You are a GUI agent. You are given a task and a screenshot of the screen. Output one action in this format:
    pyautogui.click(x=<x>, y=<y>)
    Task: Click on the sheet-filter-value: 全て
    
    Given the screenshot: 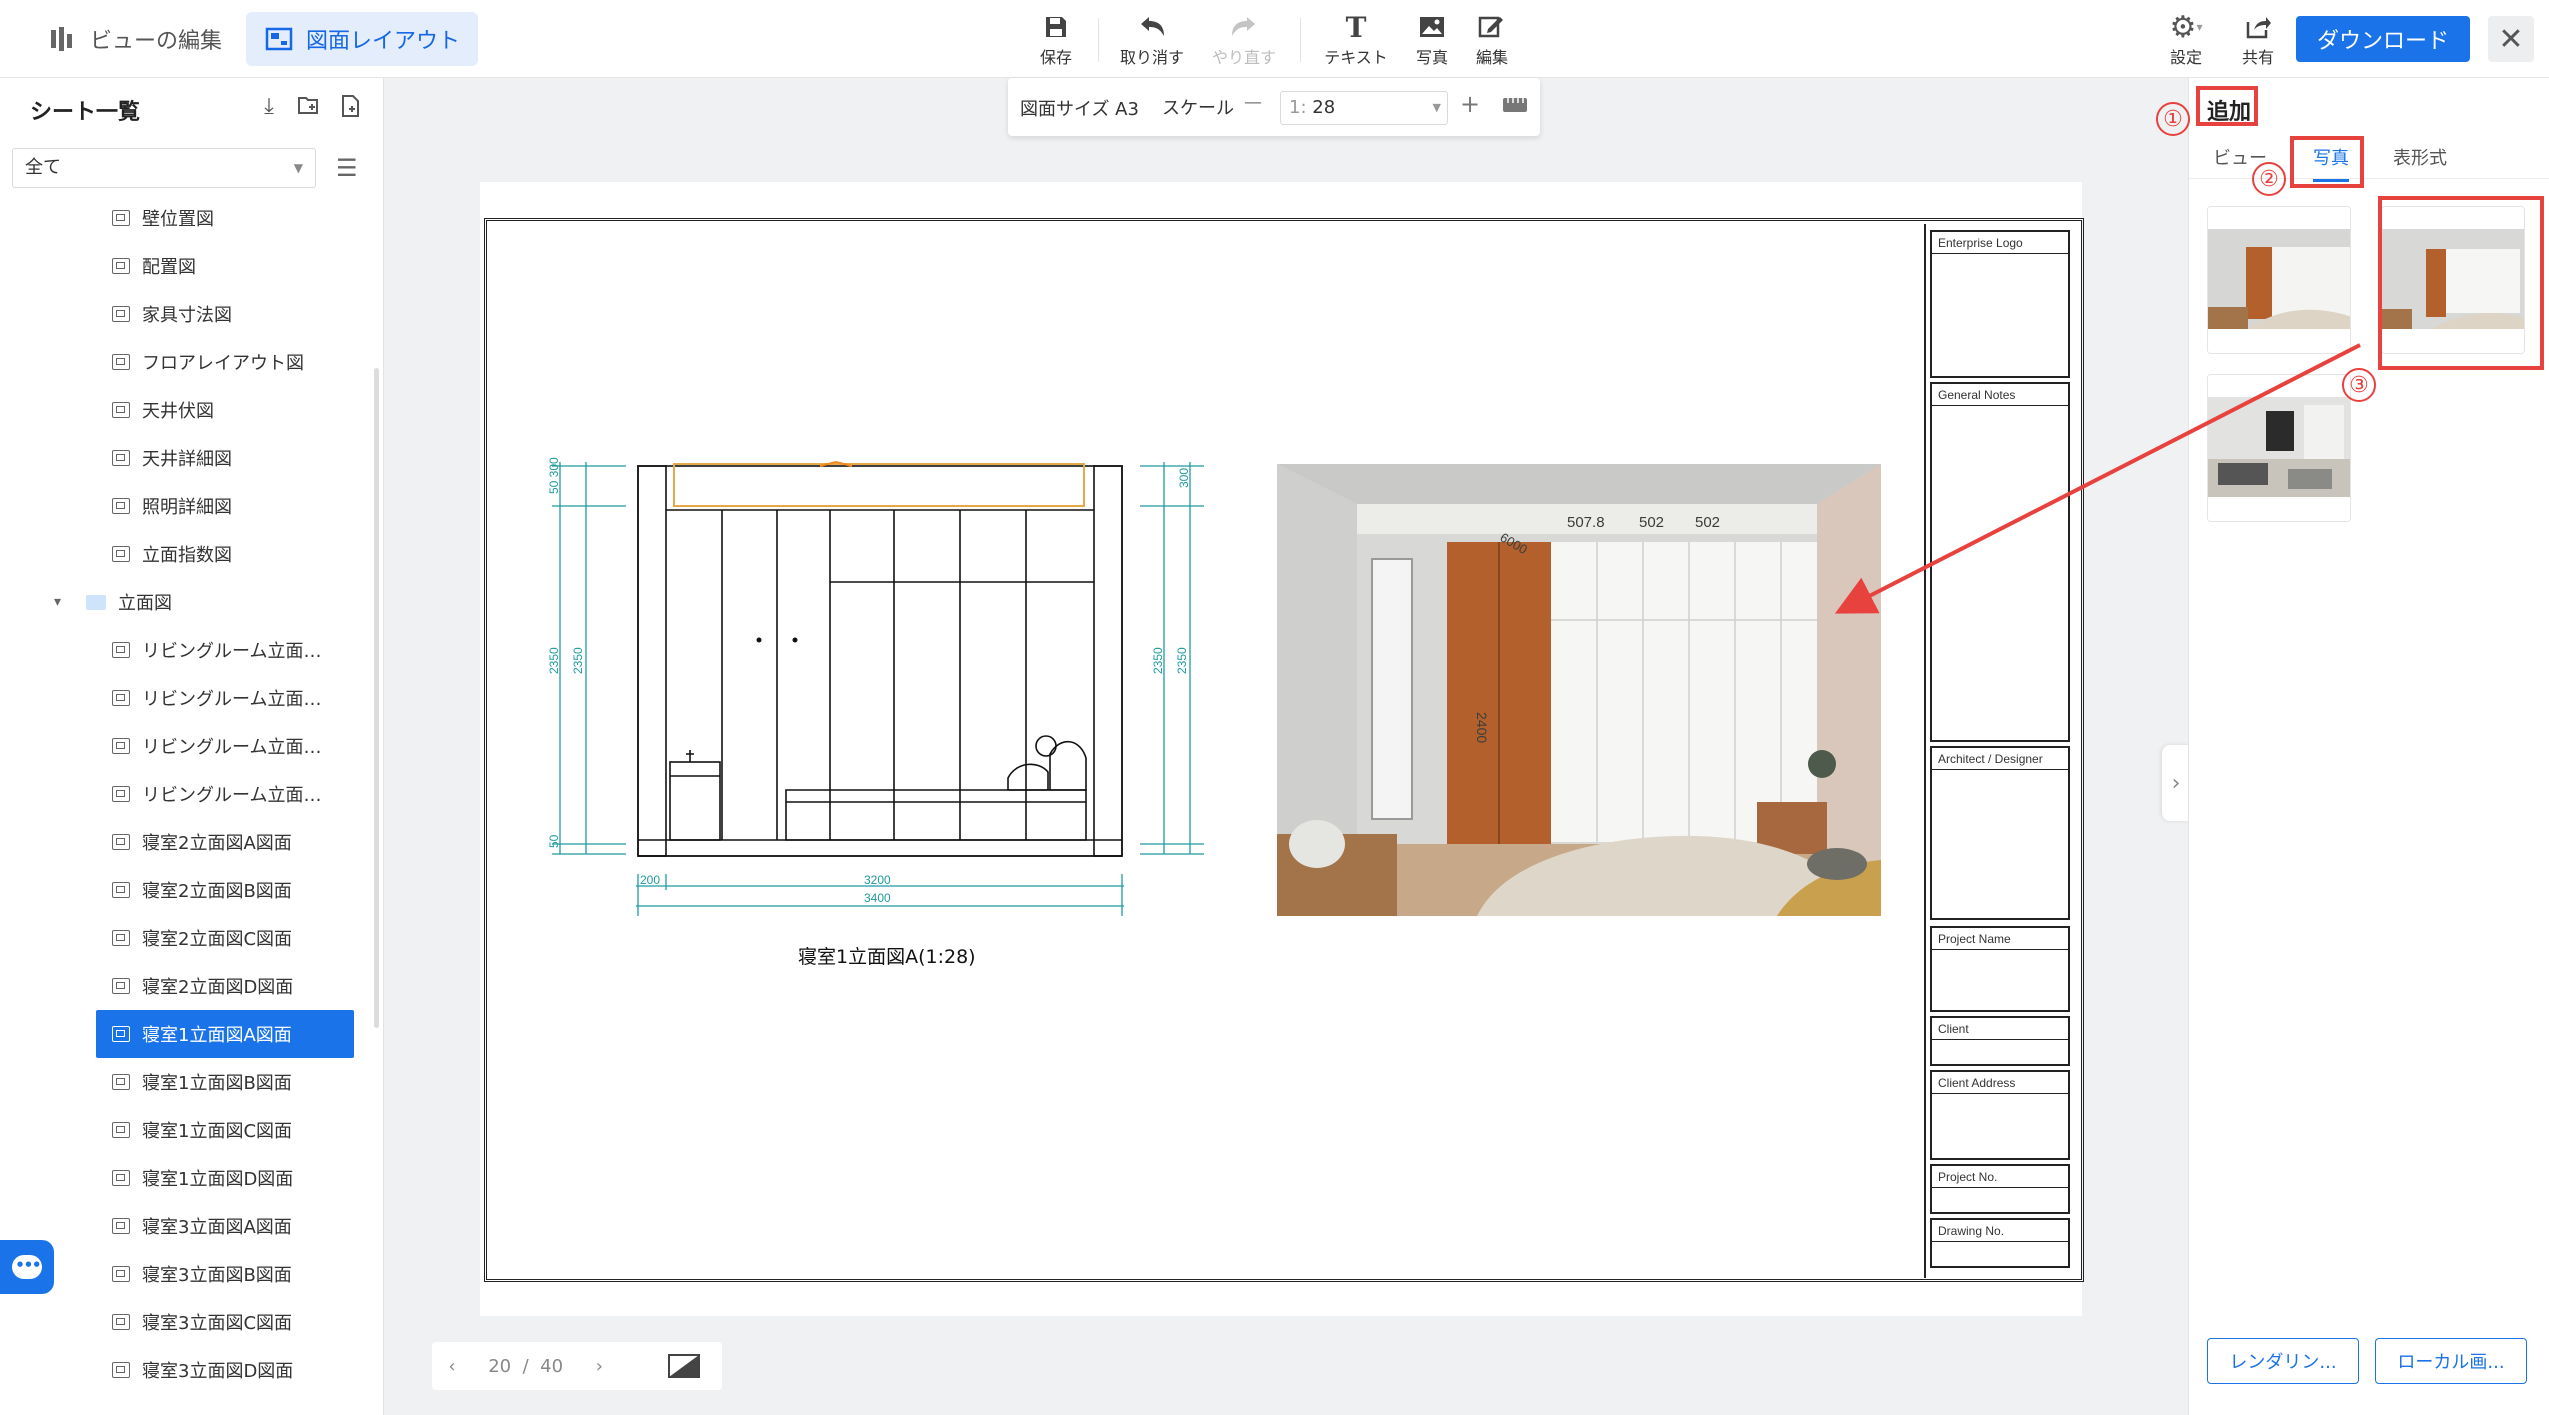 What is the action you would take?
    pyautogui.click(x=43, y=167)
    